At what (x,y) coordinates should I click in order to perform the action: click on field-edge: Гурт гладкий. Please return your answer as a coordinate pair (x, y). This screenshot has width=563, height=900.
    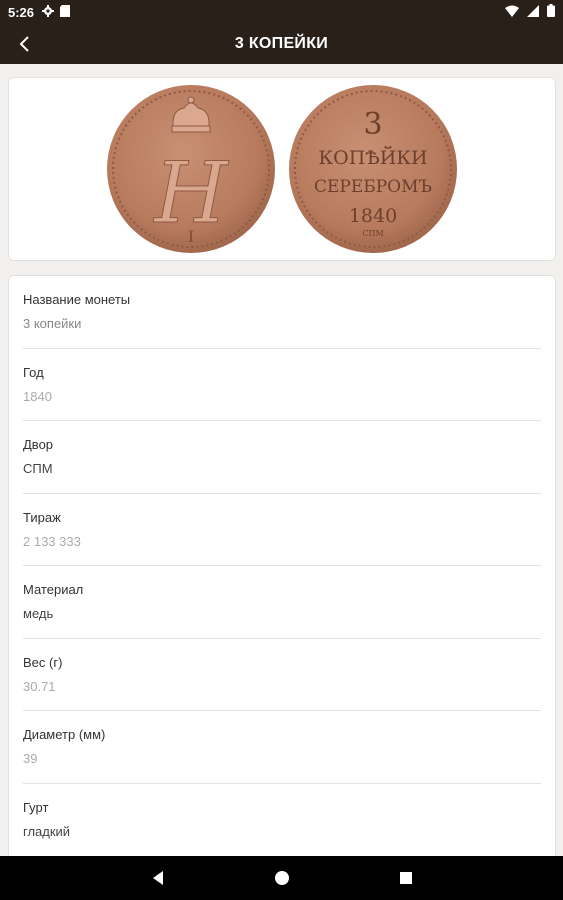
    Looking at the image, I should click on (282, 820).